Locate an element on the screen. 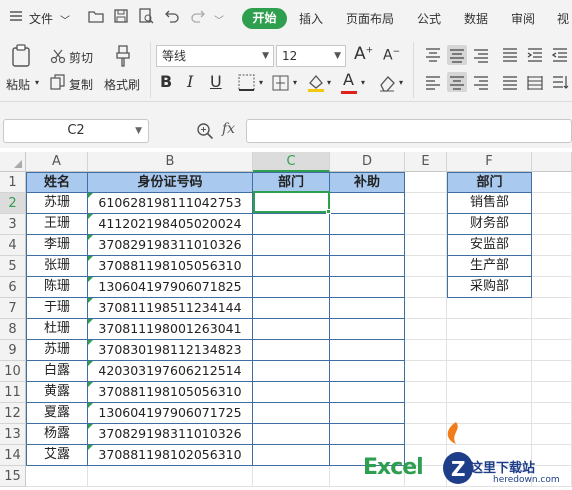 The image size is (572, 490). id-number-cell: 610628198111042753 is located at coordinates (170, 203).